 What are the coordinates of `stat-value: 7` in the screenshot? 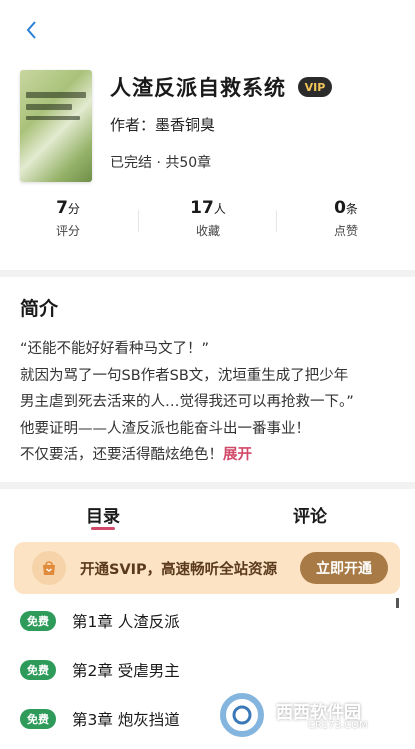 It's located at (62, 208).